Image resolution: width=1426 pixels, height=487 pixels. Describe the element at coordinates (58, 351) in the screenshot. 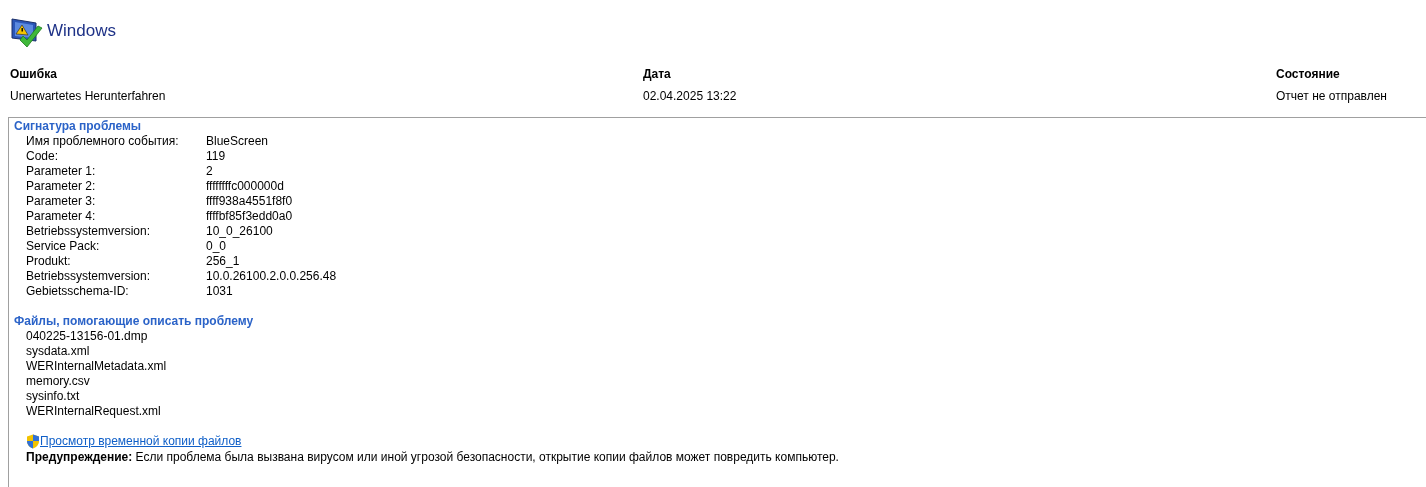

I see `file-name: sysdata.xml` at that location.